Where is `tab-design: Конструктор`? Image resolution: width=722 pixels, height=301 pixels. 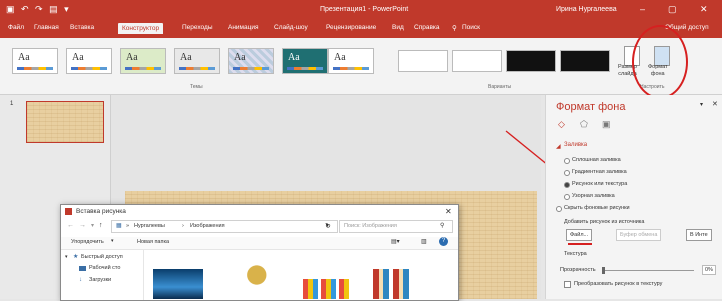 tab-design: Конструктор is located at coordinates (141, 28).